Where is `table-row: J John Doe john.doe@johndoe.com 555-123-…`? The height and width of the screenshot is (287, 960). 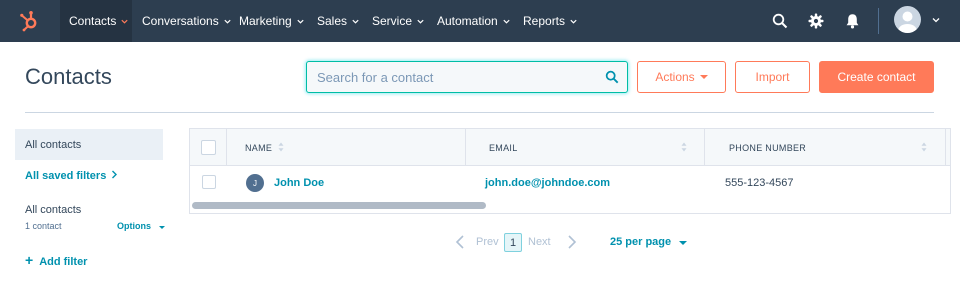
table-row: J John Doe john.doe@johndoe.com 555-123-… is located at coordinates (570, 182).